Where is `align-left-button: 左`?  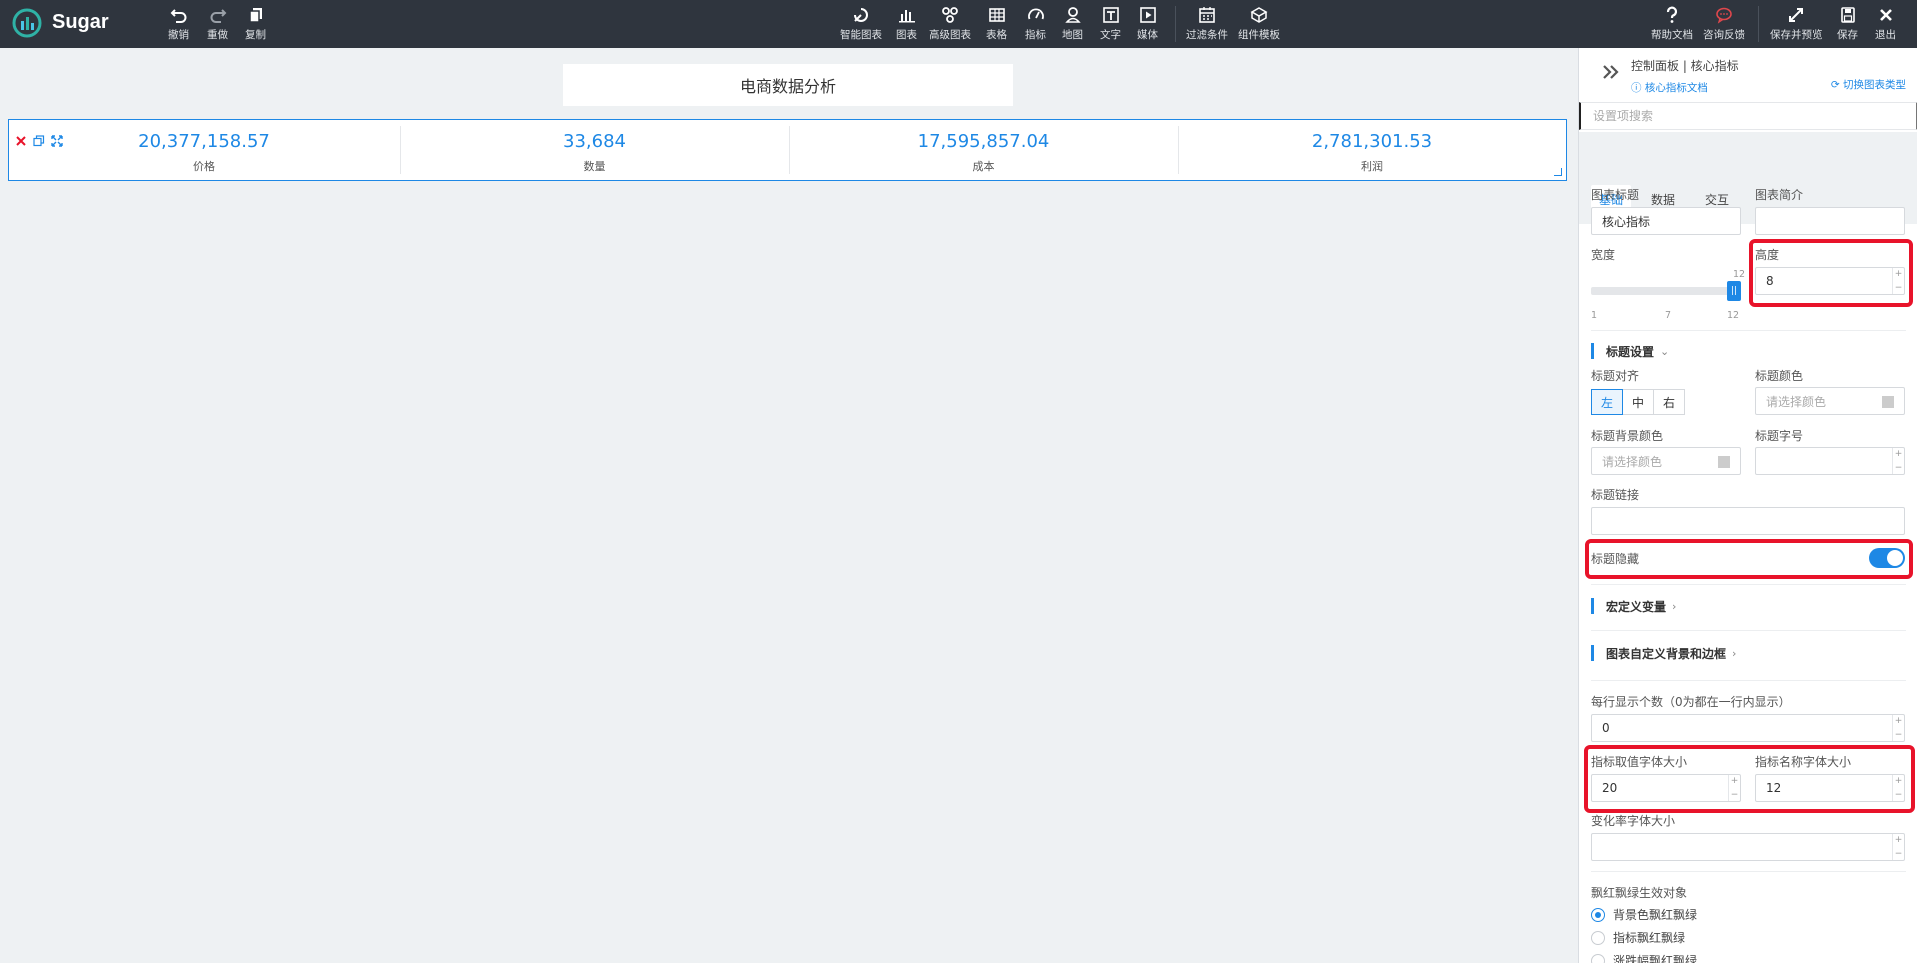
align-left-button: 左 is located at coordinates (1607, 402).